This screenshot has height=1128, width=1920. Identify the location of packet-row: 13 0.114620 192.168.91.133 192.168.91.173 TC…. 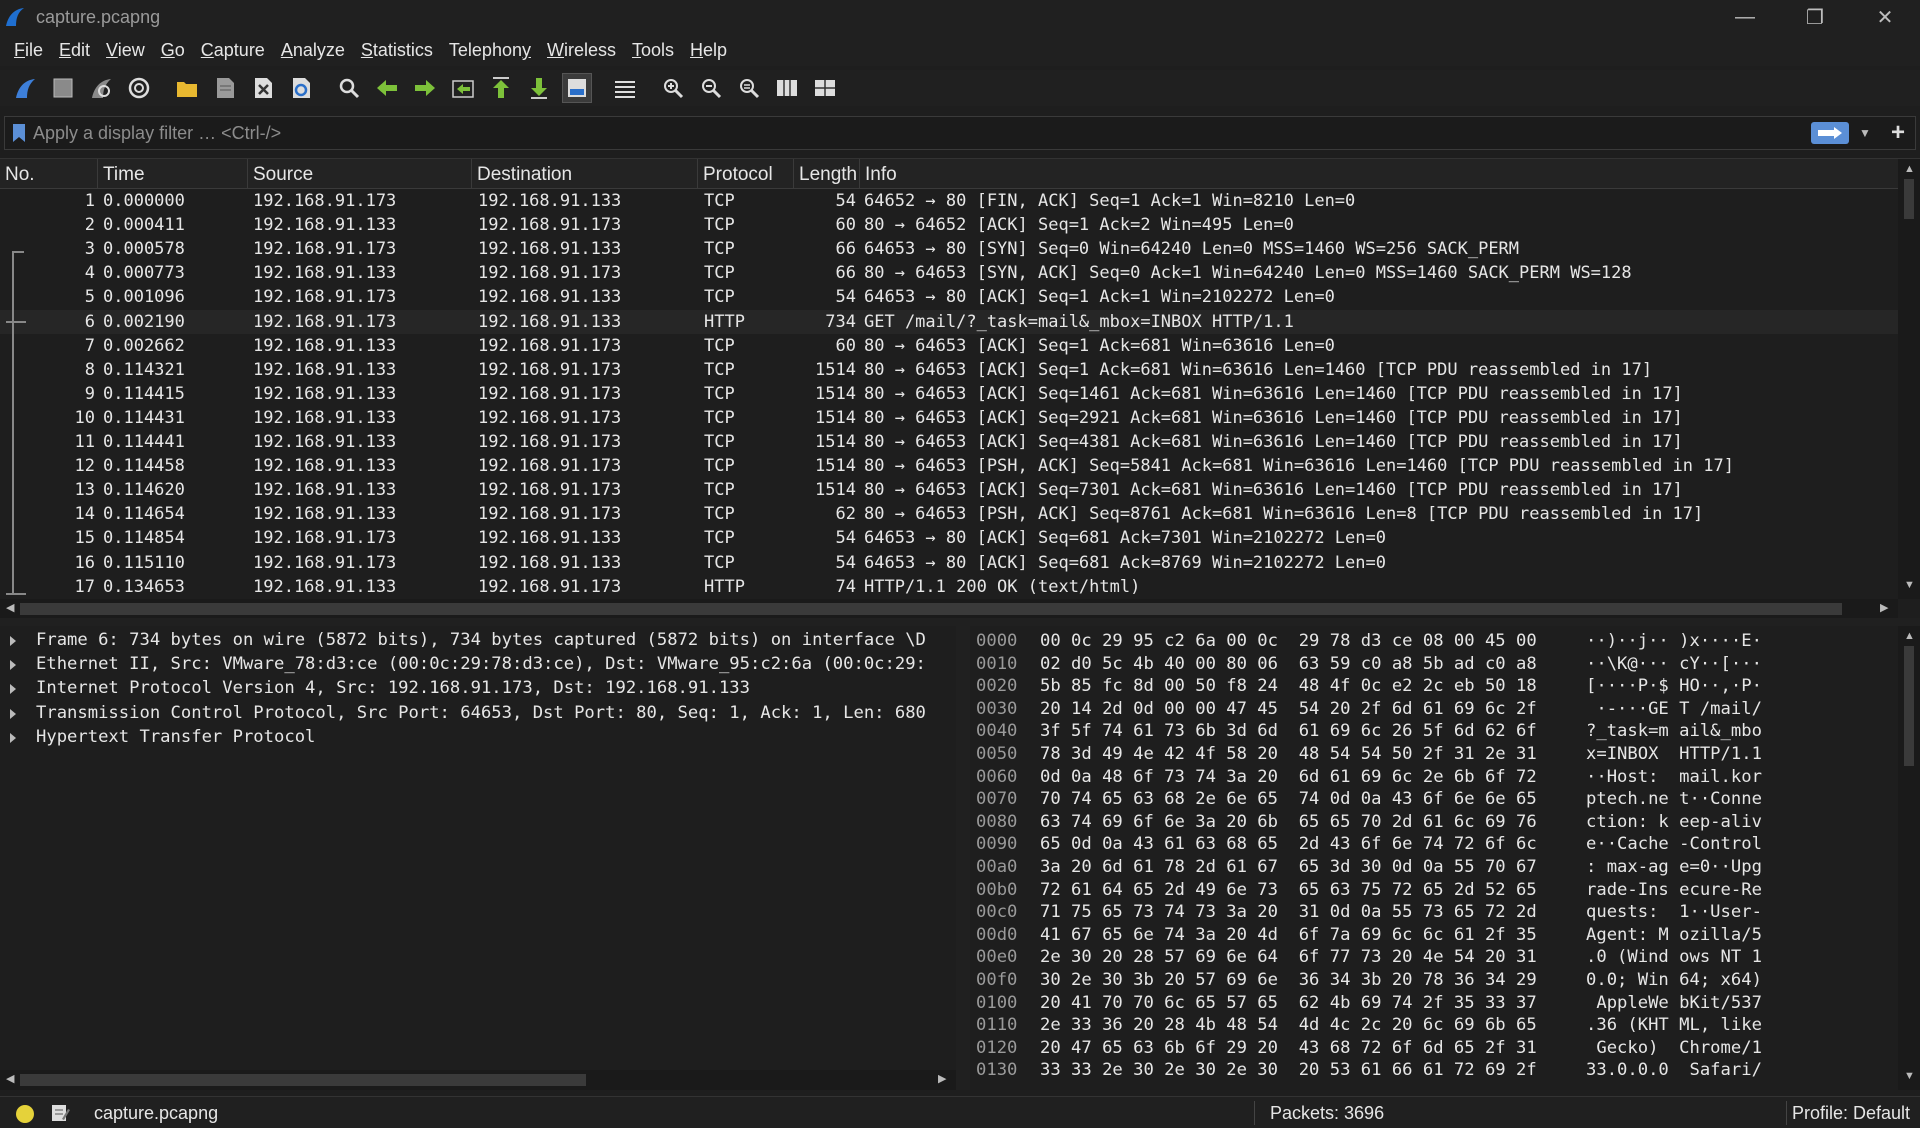
(949, 490).